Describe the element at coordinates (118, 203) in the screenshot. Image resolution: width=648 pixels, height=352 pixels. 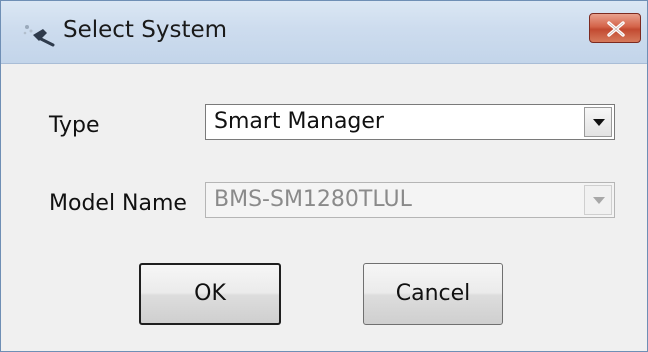
I see `model-name-label: Model Name` at that location.